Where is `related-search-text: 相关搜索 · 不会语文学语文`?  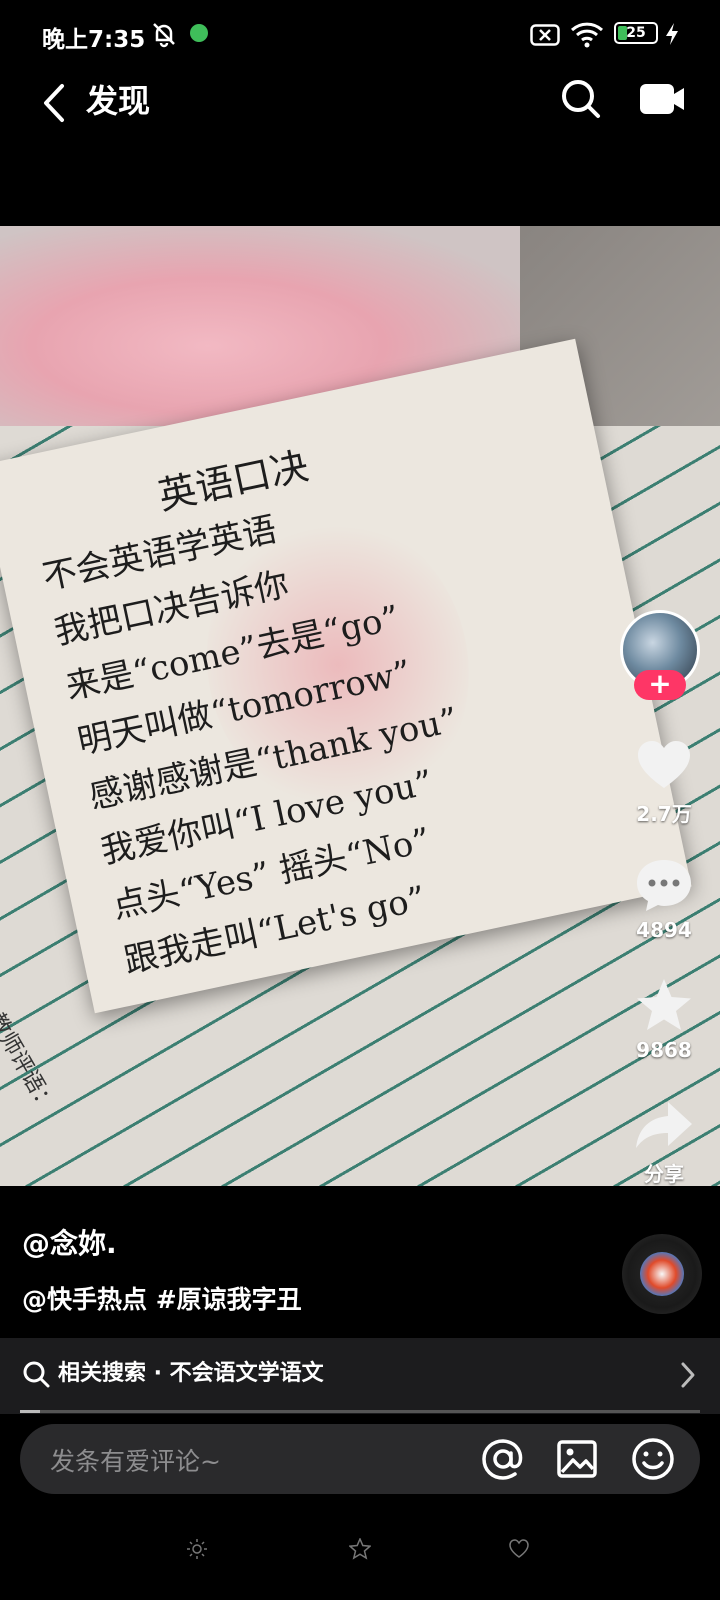
related-search-text: 相关搜索 · 不会语文学语文 is located at coordinates (191, 1373).